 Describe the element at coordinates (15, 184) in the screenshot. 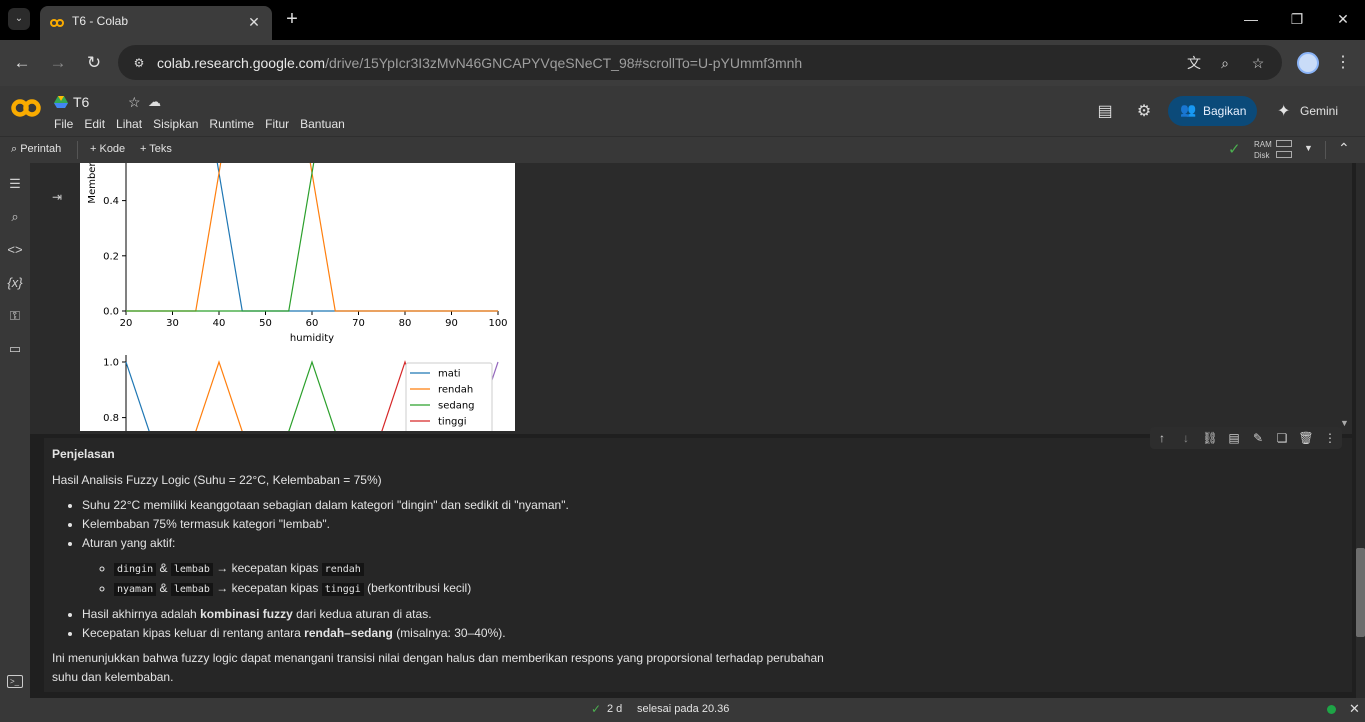

I see `table-of-contents-icon: ☰` at that location.